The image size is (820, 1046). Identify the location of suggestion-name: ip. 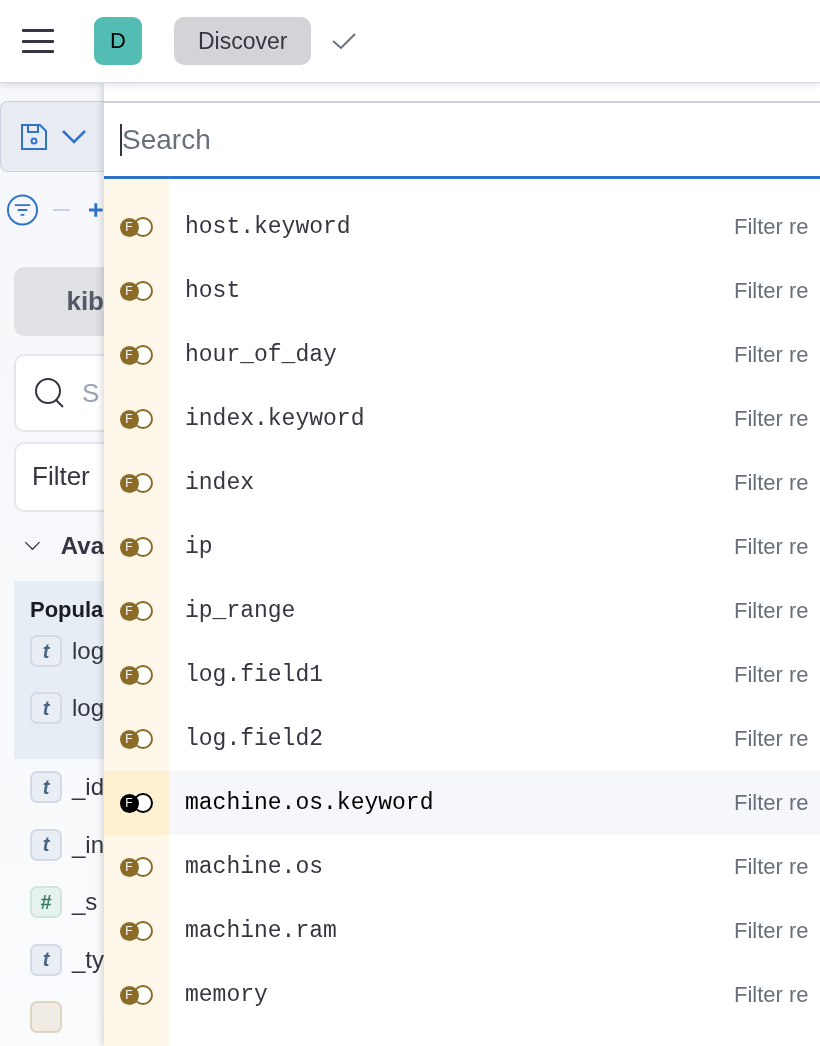
(199, 547).